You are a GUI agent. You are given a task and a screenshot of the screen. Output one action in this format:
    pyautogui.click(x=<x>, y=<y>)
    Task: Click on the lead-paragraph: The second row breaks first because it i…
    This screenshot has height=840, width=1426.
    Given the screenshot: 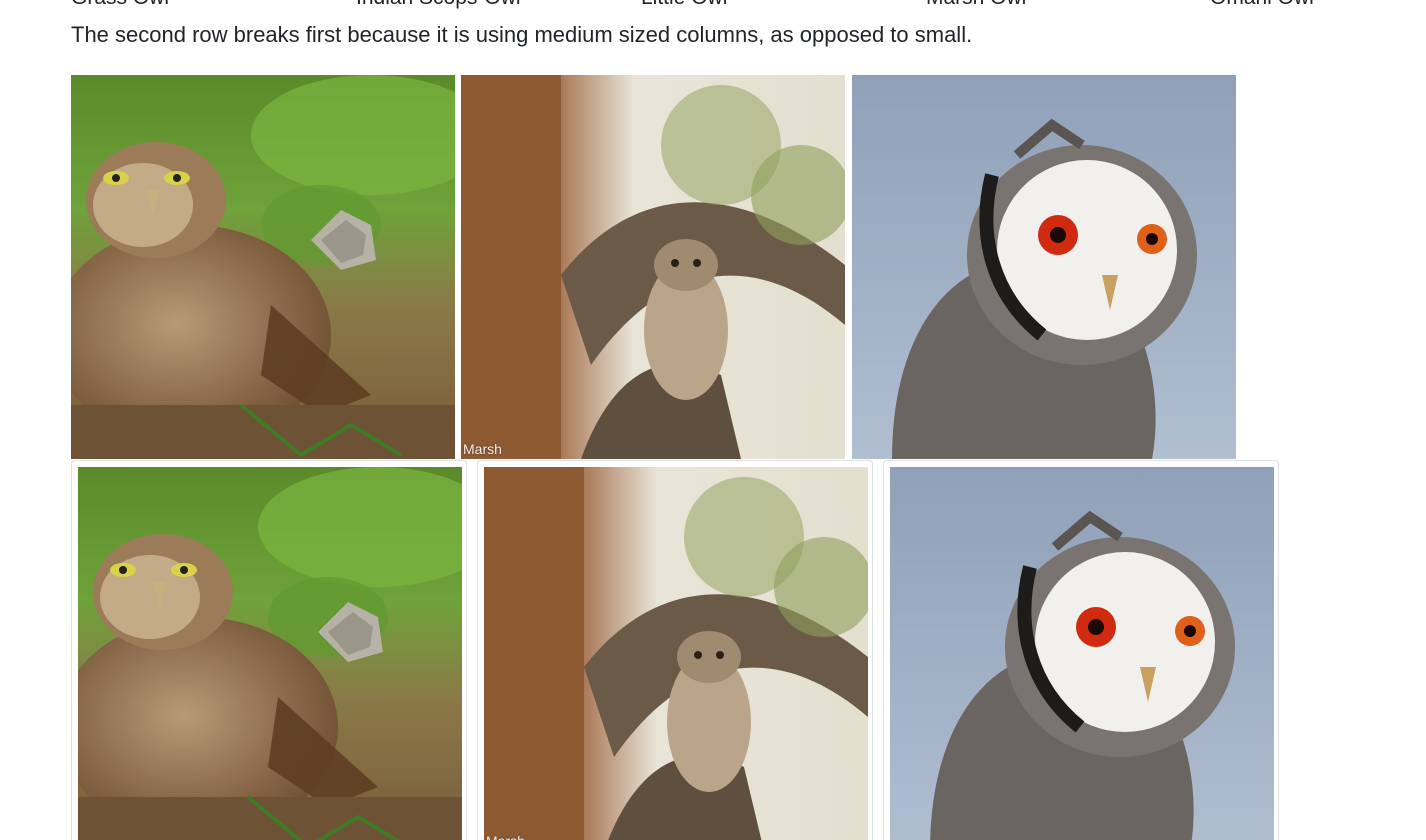 What is the action you would take?
    pyautogui.click(x=522, y=34)
    